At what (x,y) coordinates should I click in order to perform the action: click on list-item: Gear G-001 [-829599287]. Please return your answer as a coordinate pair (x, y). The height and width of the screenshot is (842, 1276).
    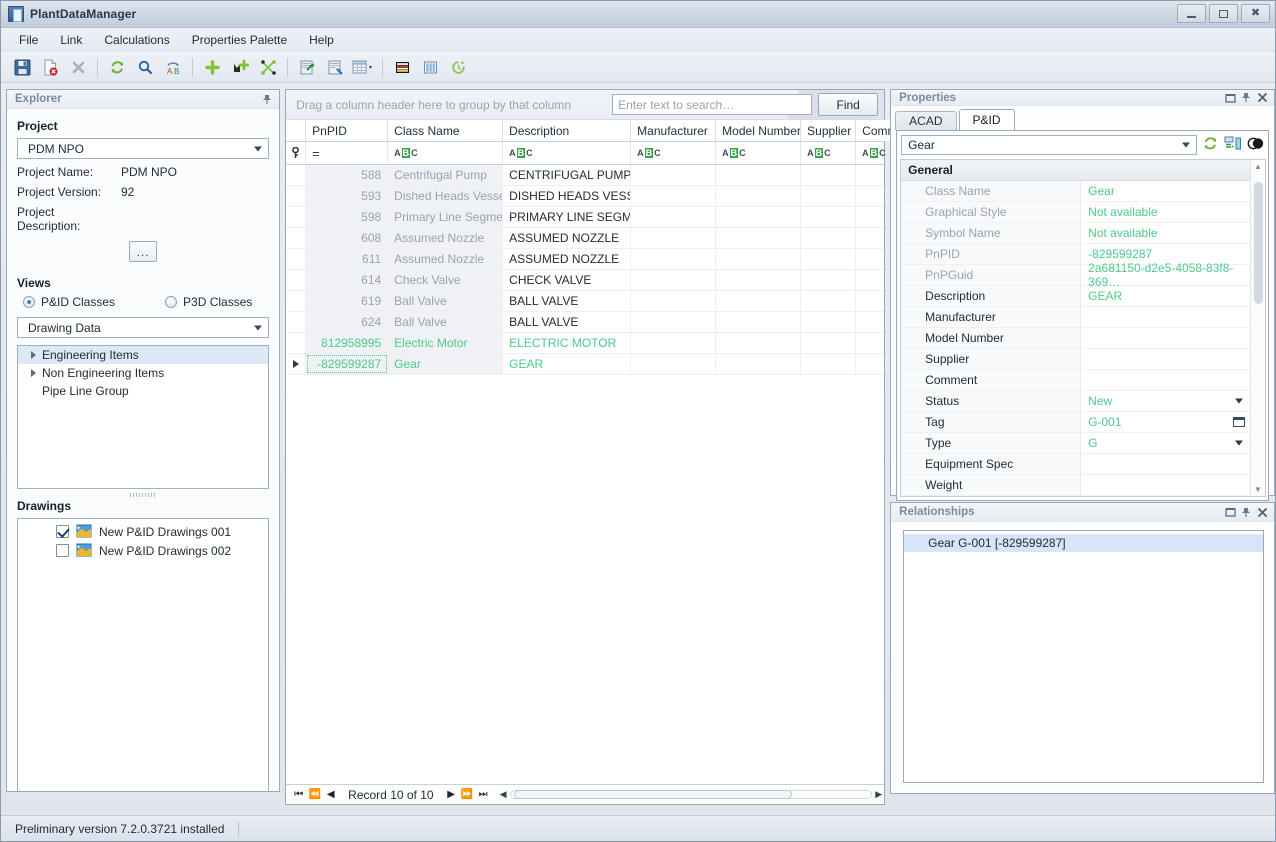
    Looking at the image, I should click on (1083, 543).